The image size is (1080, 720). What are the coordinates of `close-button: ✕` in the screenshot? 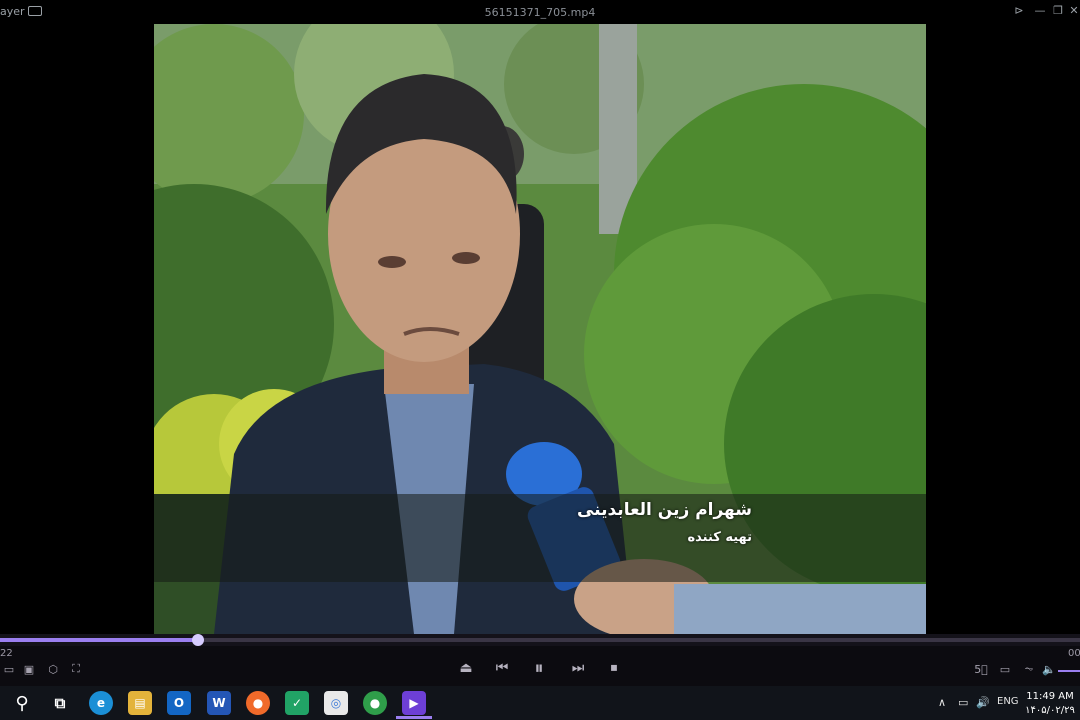 It's located at (1073, 10).